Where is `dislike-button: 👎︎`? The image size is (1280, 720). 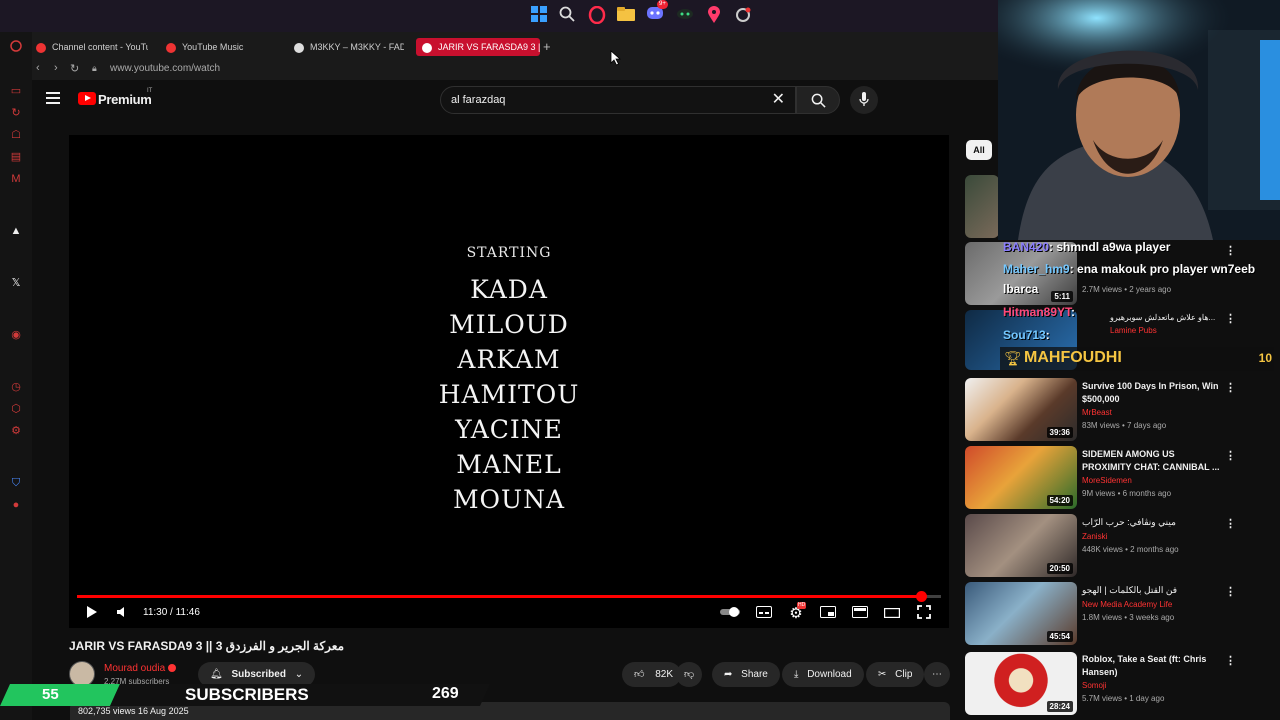 dislike-button: 👎︎ is located at coordinates (689, 674).